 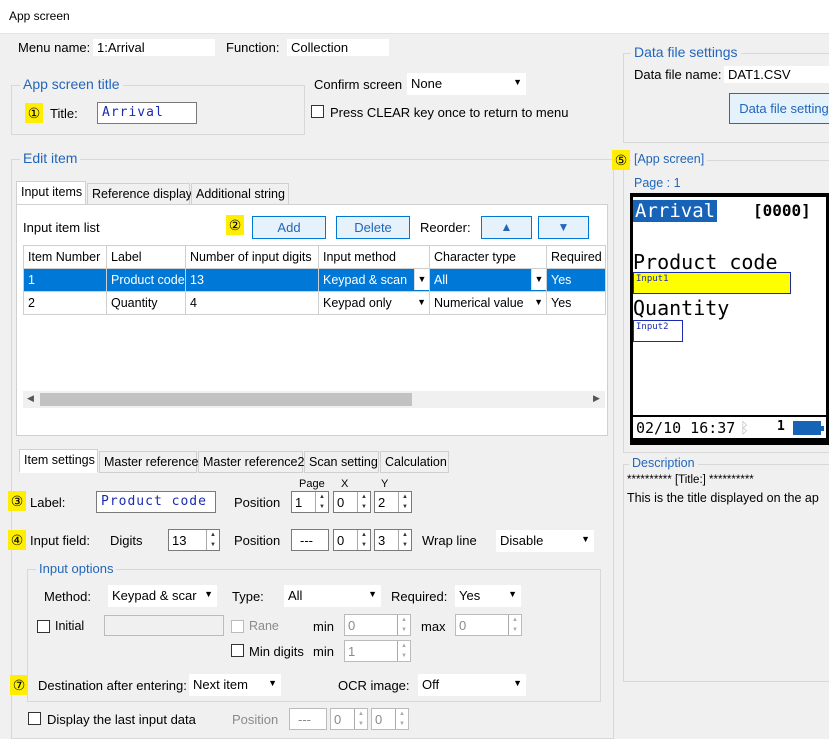 What do you see at coordinates (146, 280) in the screenshot?
I see `table-cell: Product code` at bounding box center [146, 280].